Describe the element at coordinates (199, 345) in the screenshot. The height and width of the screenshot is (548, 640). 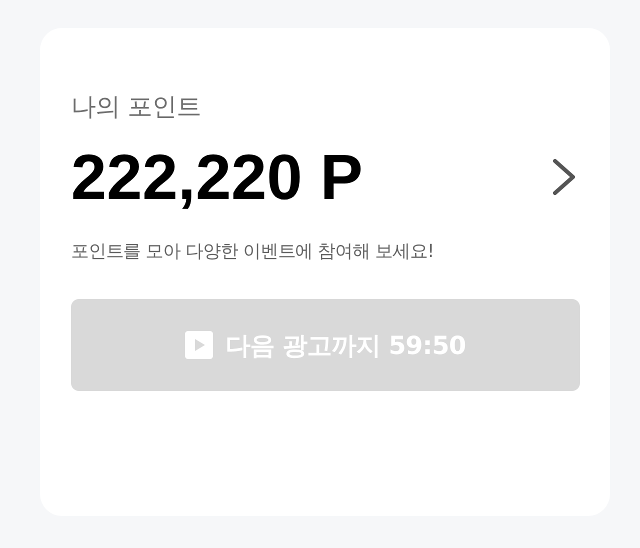
I see `play-icon` at that location.